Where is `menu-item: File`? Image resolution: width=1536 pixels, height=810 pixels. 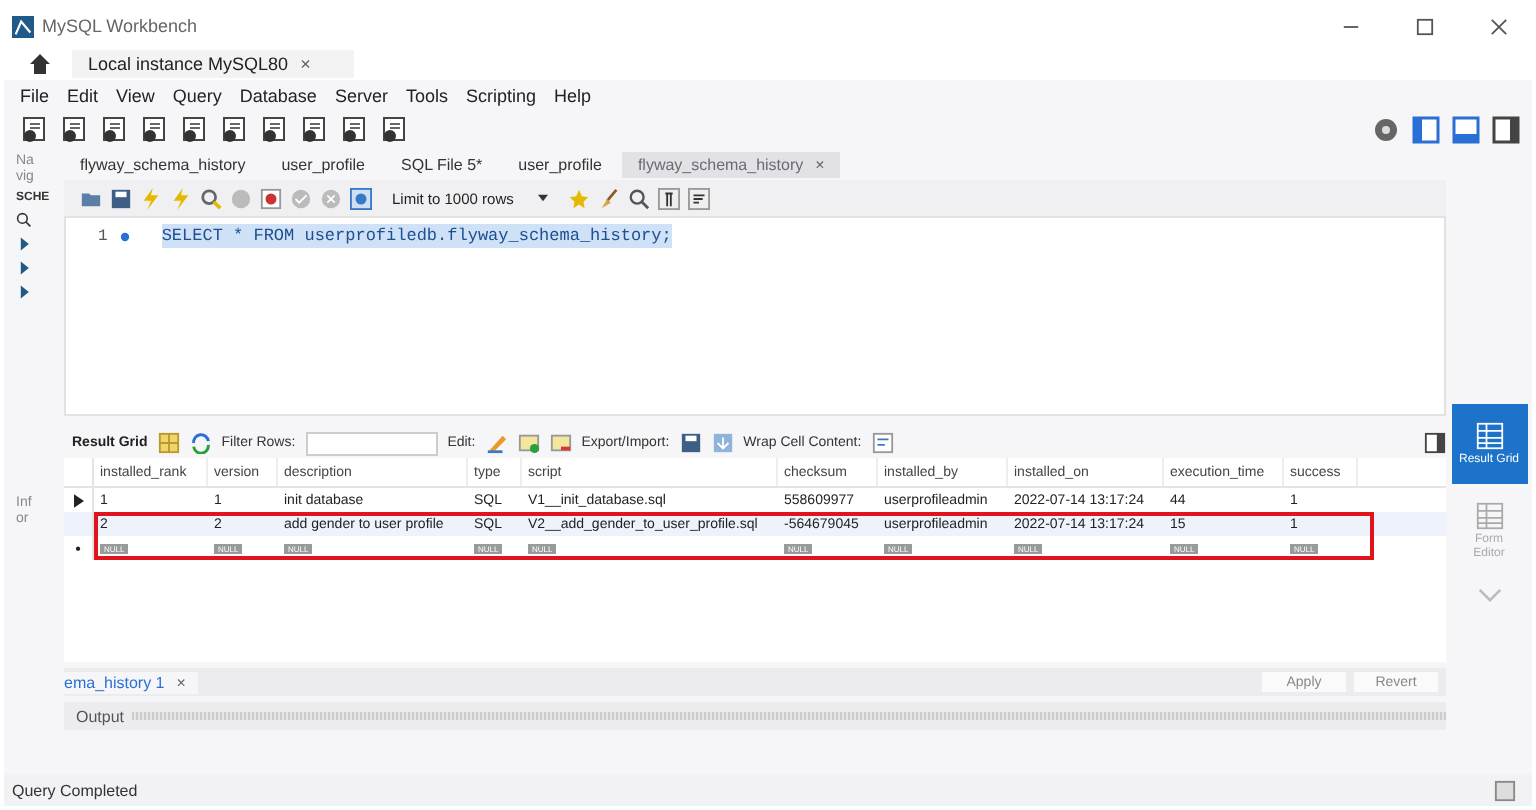
menu-item: File is located at coordinates (35, 95).